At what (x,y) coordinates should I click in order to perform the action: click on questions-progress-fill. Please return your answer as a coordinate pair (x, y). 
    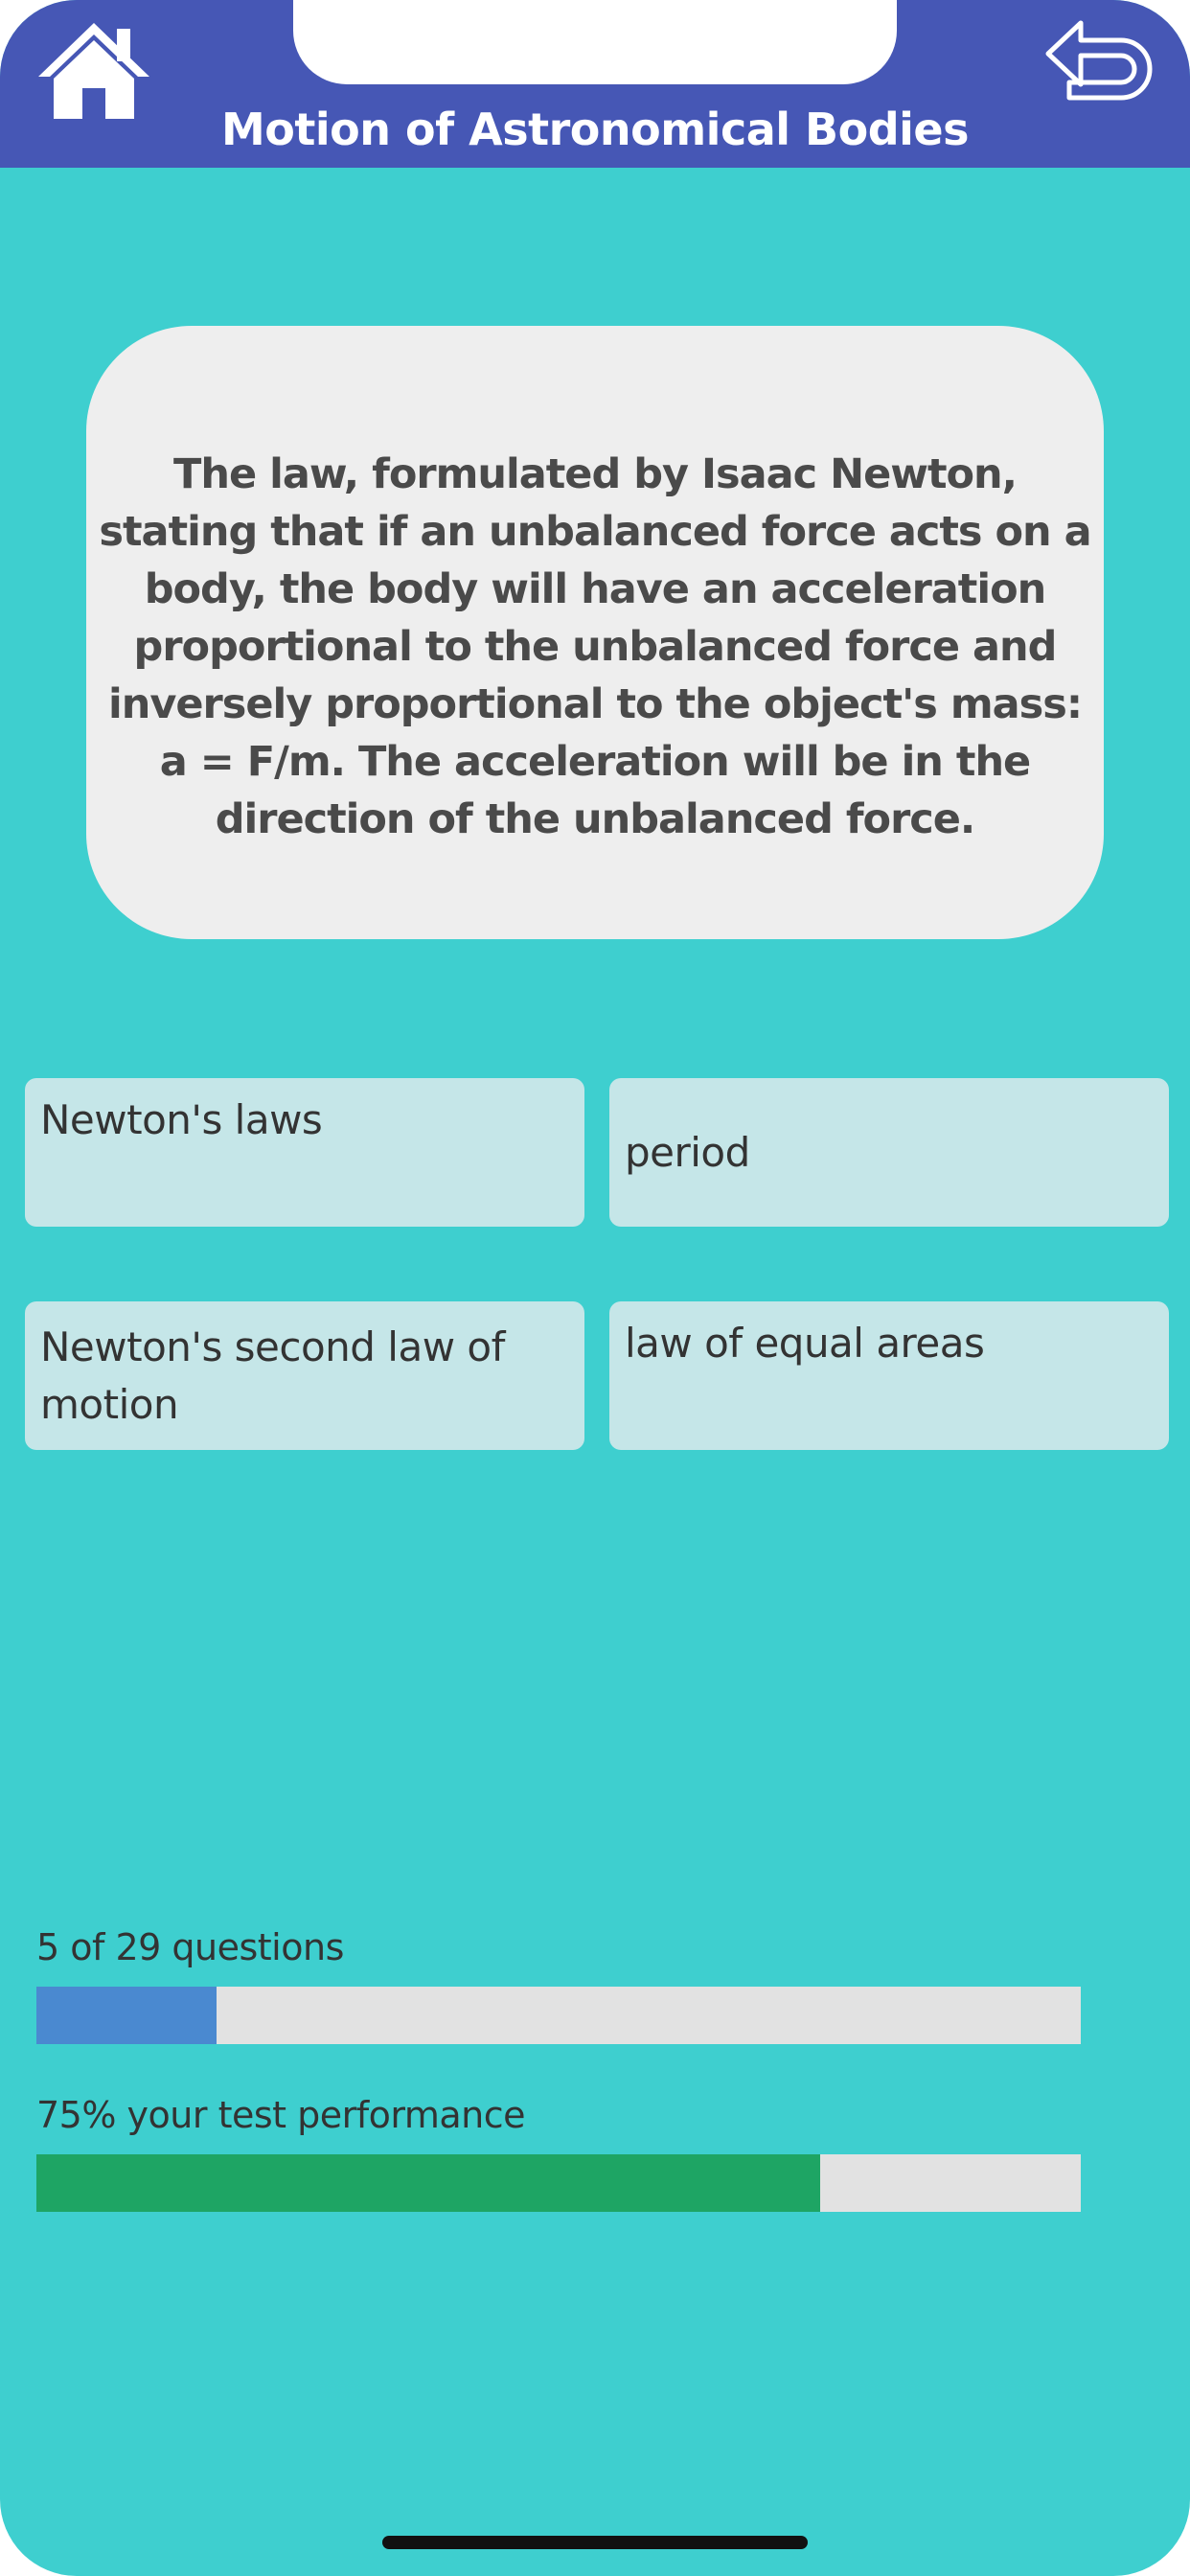
    Looking at the image, I should click on (127, 2015).